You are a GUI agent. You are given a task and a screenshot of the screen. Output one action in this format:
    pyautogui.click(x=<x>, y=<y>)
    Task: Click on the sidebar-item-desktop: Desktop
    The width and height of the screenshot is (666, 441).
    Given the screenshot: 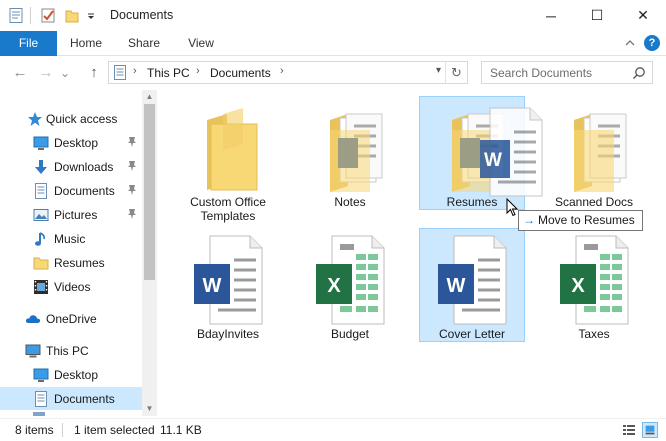 What is the action you would take?
    pyautogui.click(x=71, y=142)
    